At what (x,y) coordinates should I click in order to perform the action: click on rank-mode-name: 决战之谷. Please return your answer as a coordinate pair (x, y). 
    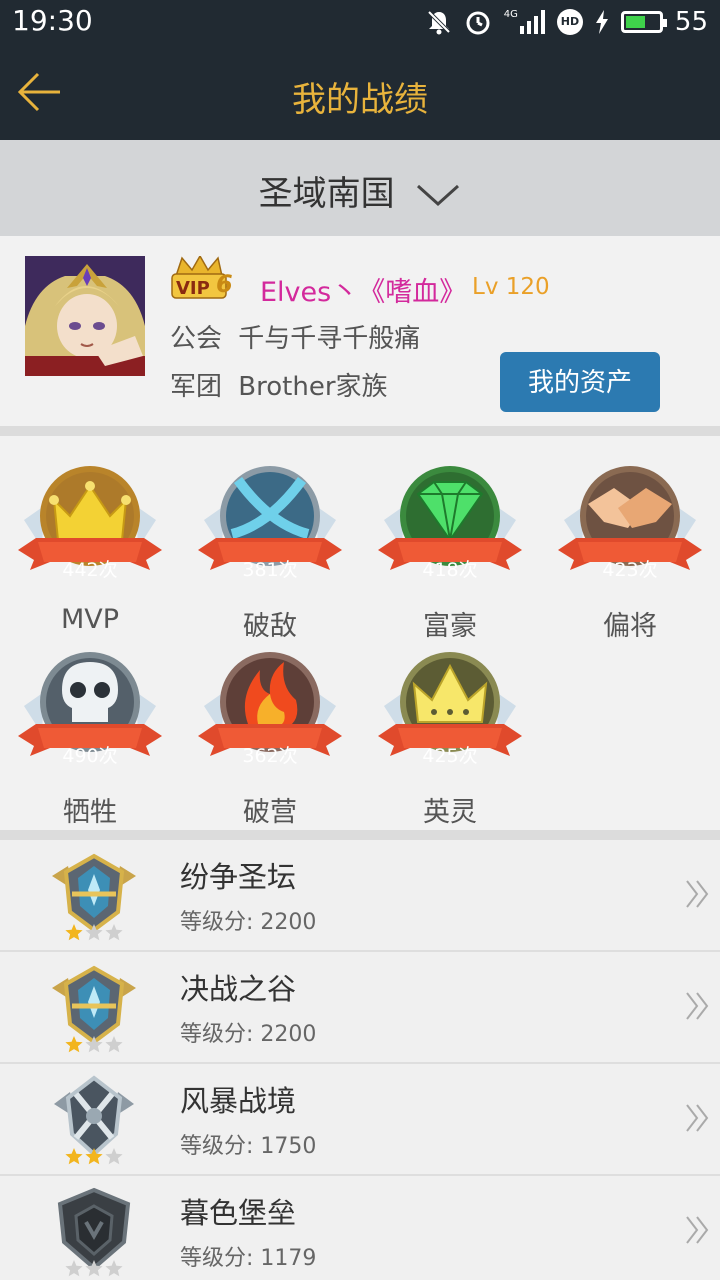
    Looking at the image, I should click on (238, 989).